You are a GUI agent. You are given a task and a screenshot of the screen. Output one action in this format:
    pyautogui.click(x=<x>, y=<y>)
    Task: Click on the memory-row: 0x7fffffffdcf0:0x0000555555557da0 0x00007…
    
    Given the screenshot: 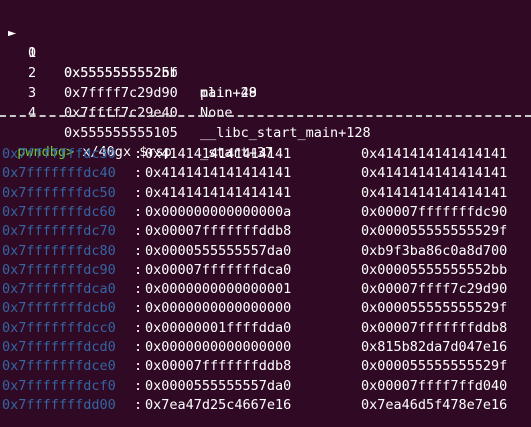 What is the action you would take?
    pyautogui.click(x=265, y=386)
    